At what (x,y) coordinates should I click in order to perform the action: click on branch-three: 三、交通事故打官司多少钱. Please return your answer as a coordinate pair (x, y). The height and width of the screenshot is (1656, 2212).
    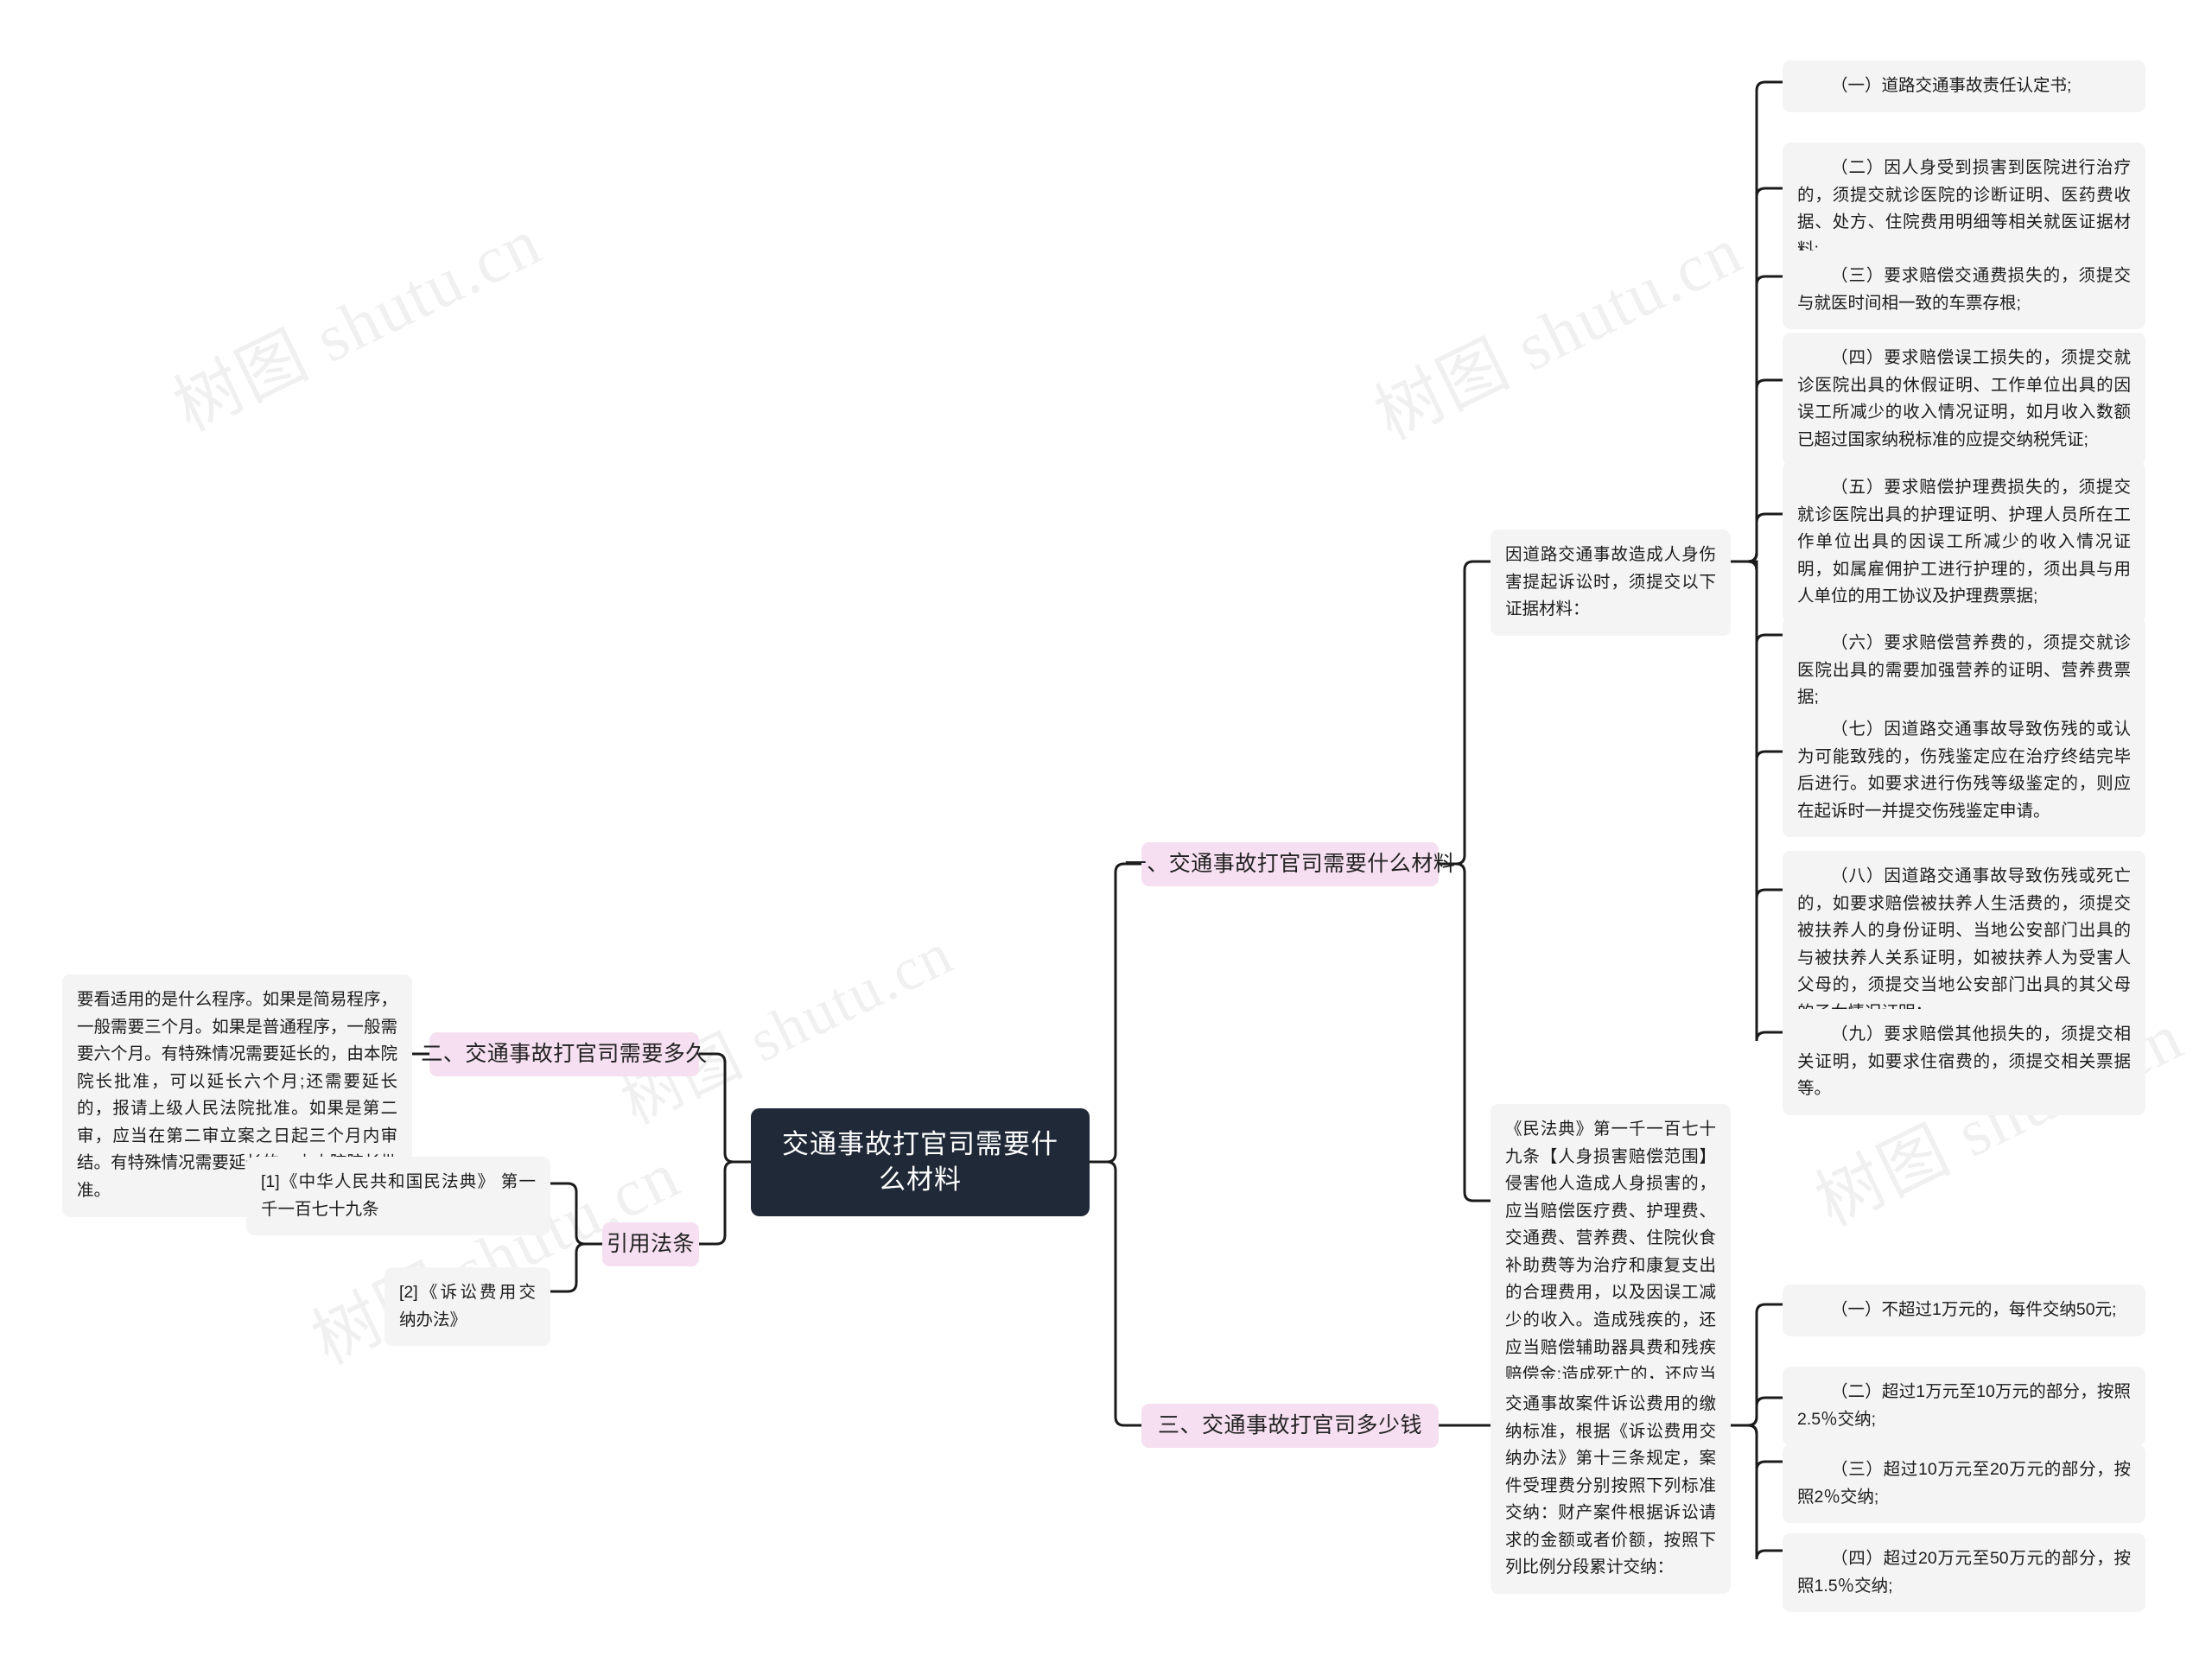
    Looking at the image, I should click on (1290, 1426).